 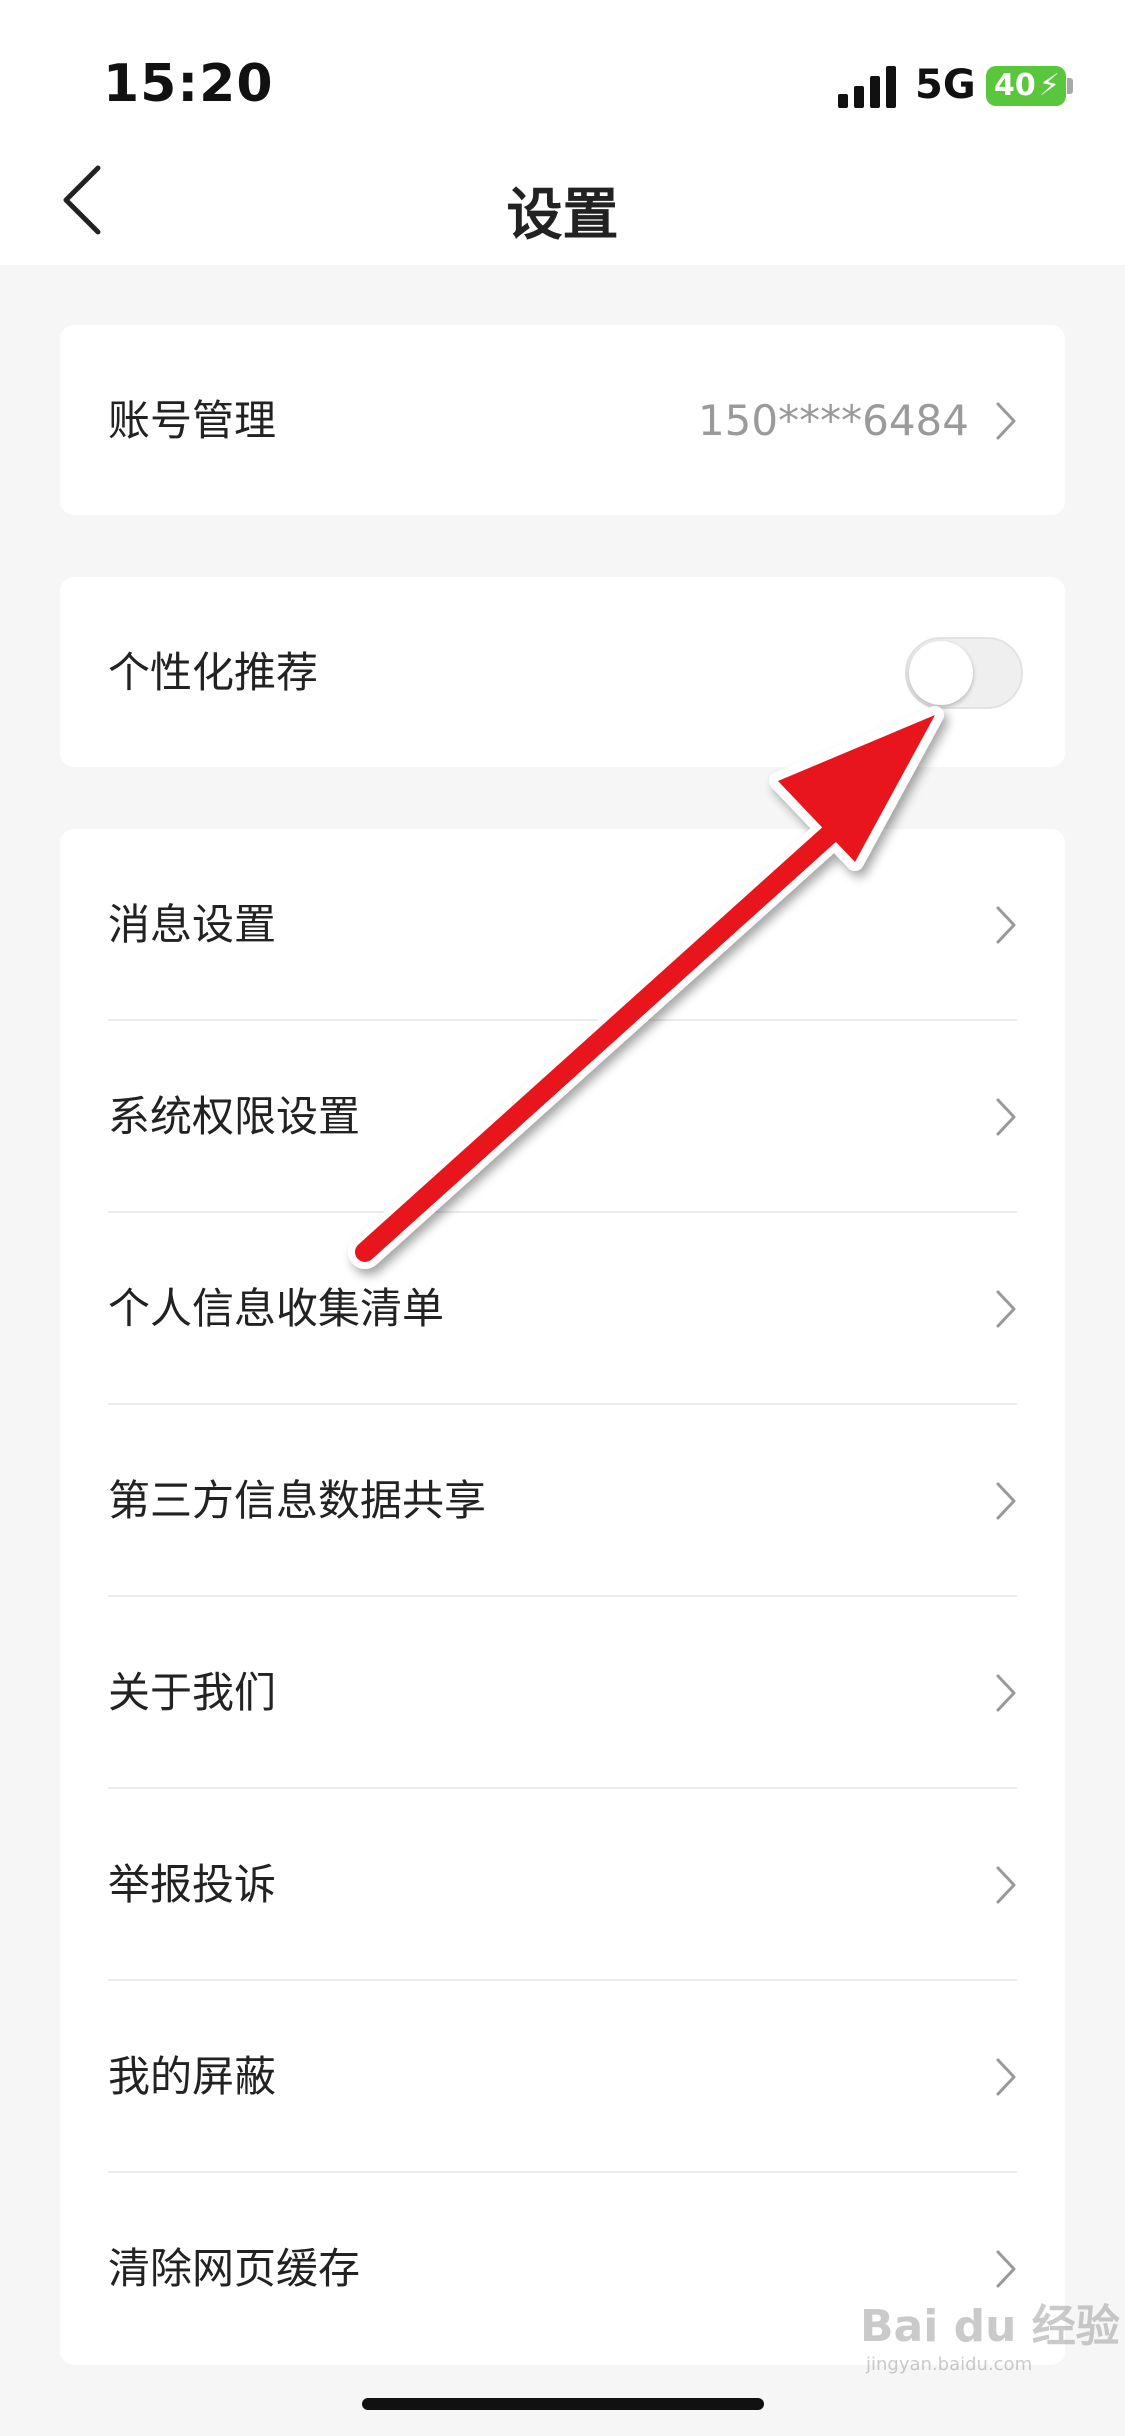 I want to click on menu-item-personal-info-list: 个人信息收集清单, so click(x=562, y=1309).